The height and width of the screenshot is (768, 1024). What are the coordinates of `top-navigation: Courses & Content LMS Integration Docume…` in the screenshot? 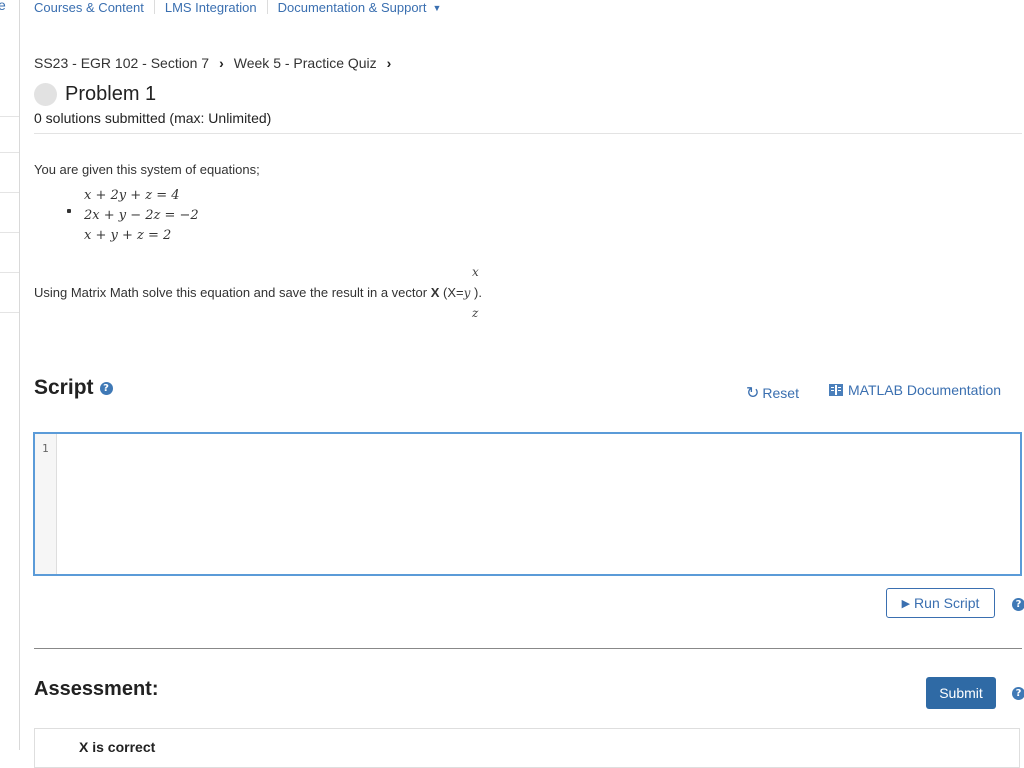 It's located at (242, 8).